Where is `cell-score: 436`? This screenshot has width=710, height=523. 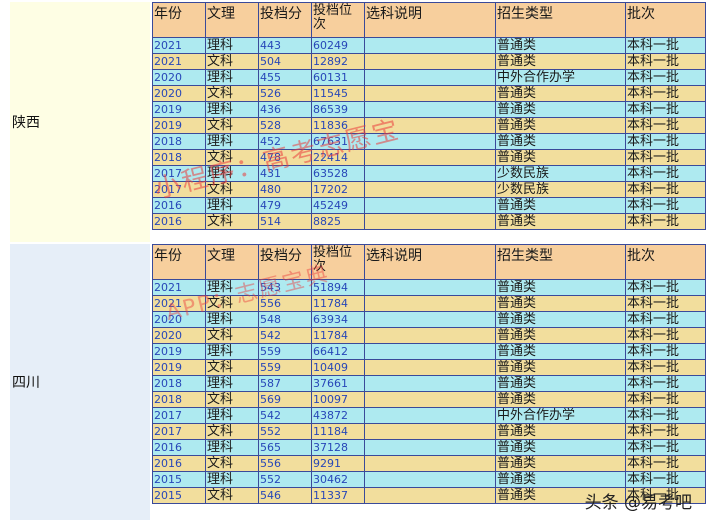 cell-score: 436 is located at coordinates (285, 109).